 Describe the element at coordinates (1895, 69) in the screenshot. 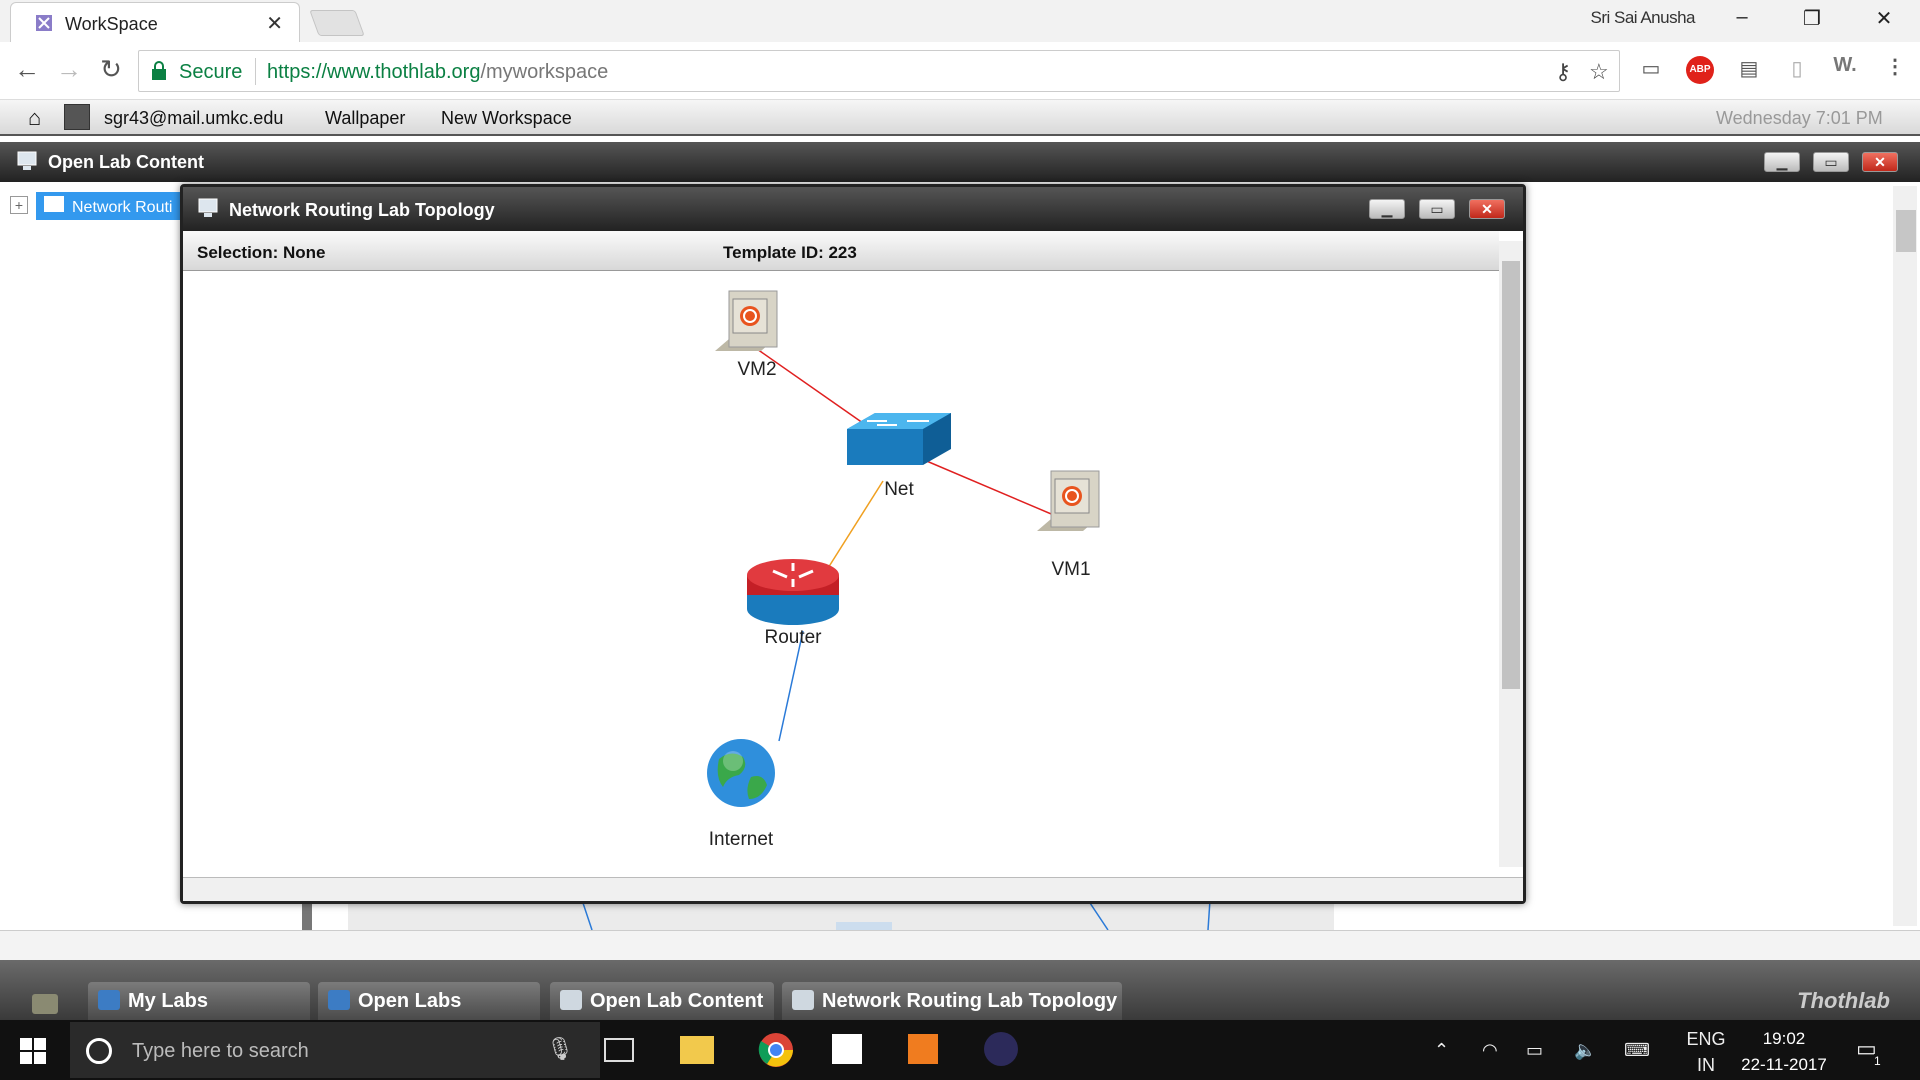

I see `chrome-menu-icon: ⋮` at that location.